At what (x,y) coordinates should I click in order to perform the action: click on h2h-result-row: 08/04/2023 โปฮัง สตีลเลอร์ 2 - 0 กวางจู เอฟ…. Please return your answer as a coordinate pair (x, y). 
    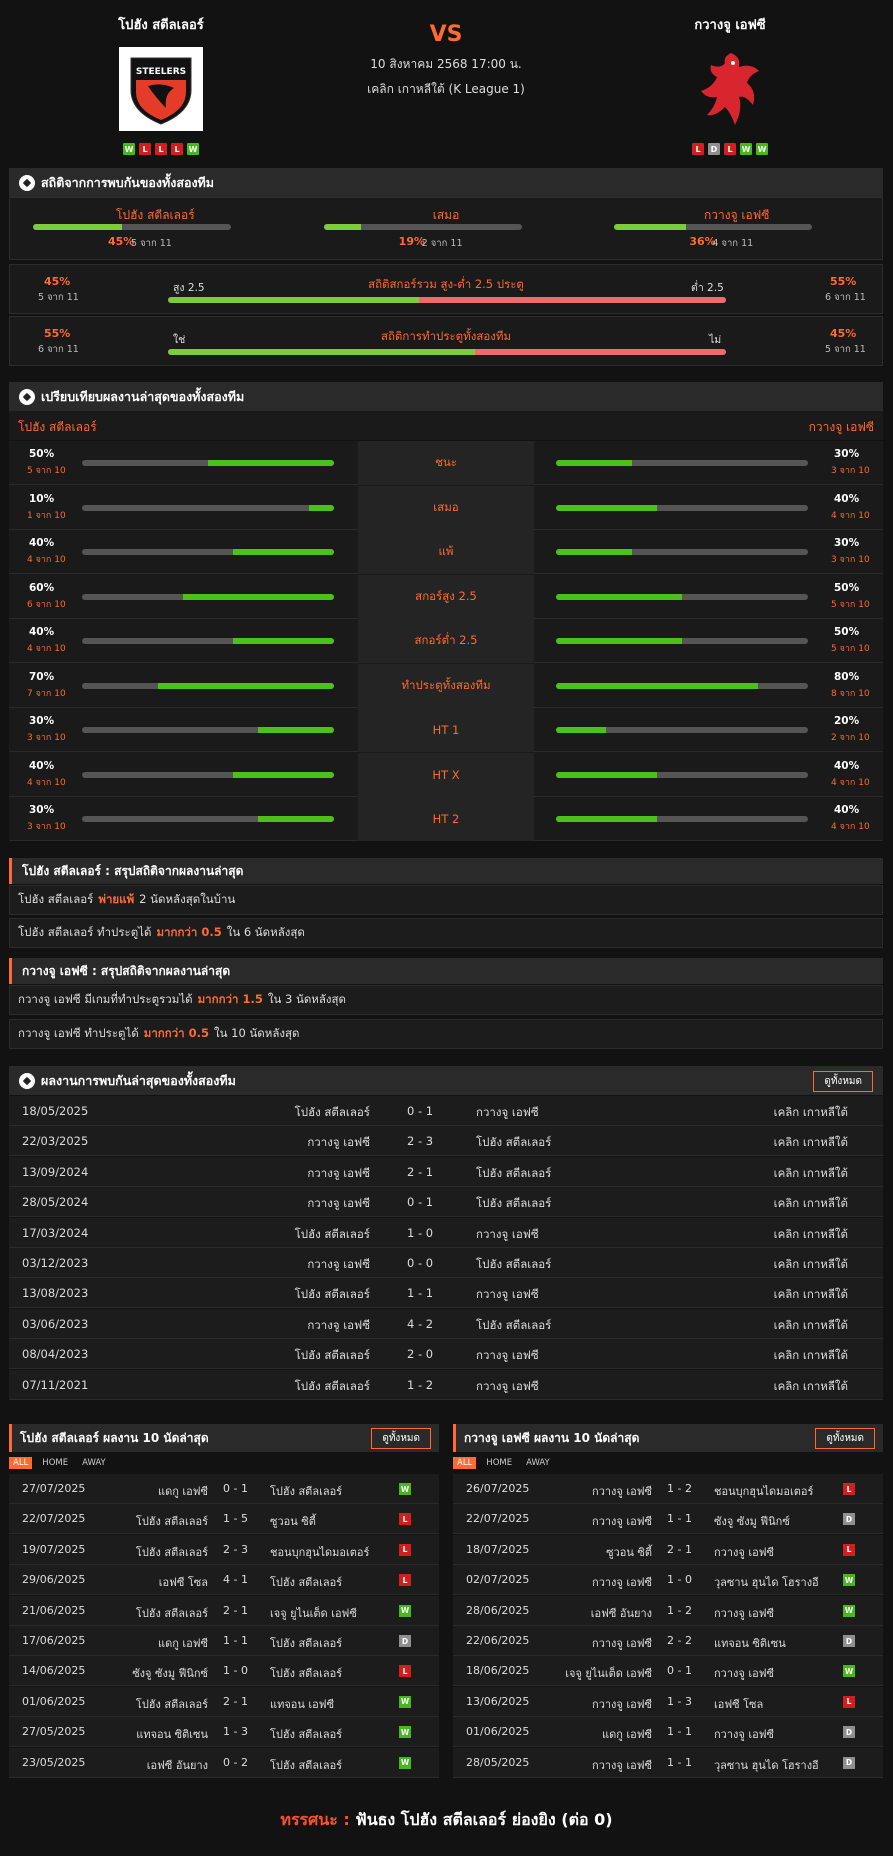
    Looking at the image, I should click on (446, 1354).